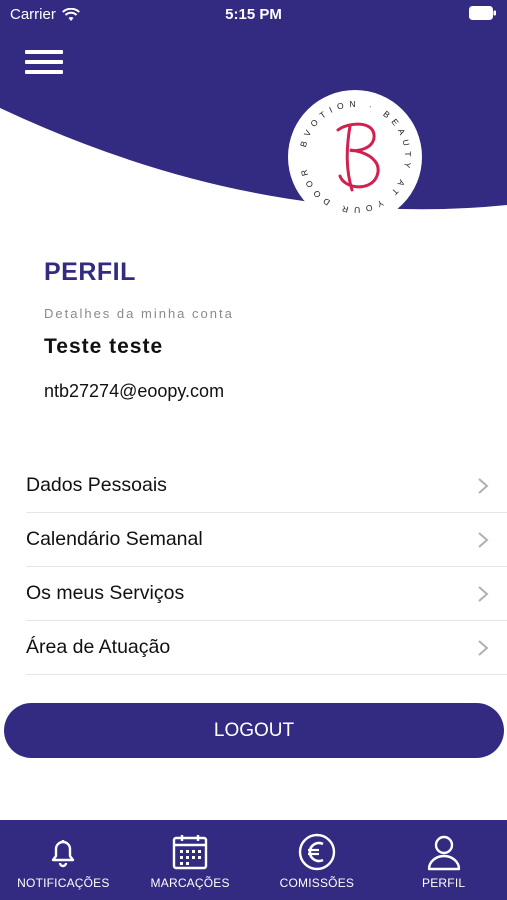  What do you see at coordinates (44, 63) in the screenshot?
I see `hamburger-menu-icon` at bounding box center [44, 63].